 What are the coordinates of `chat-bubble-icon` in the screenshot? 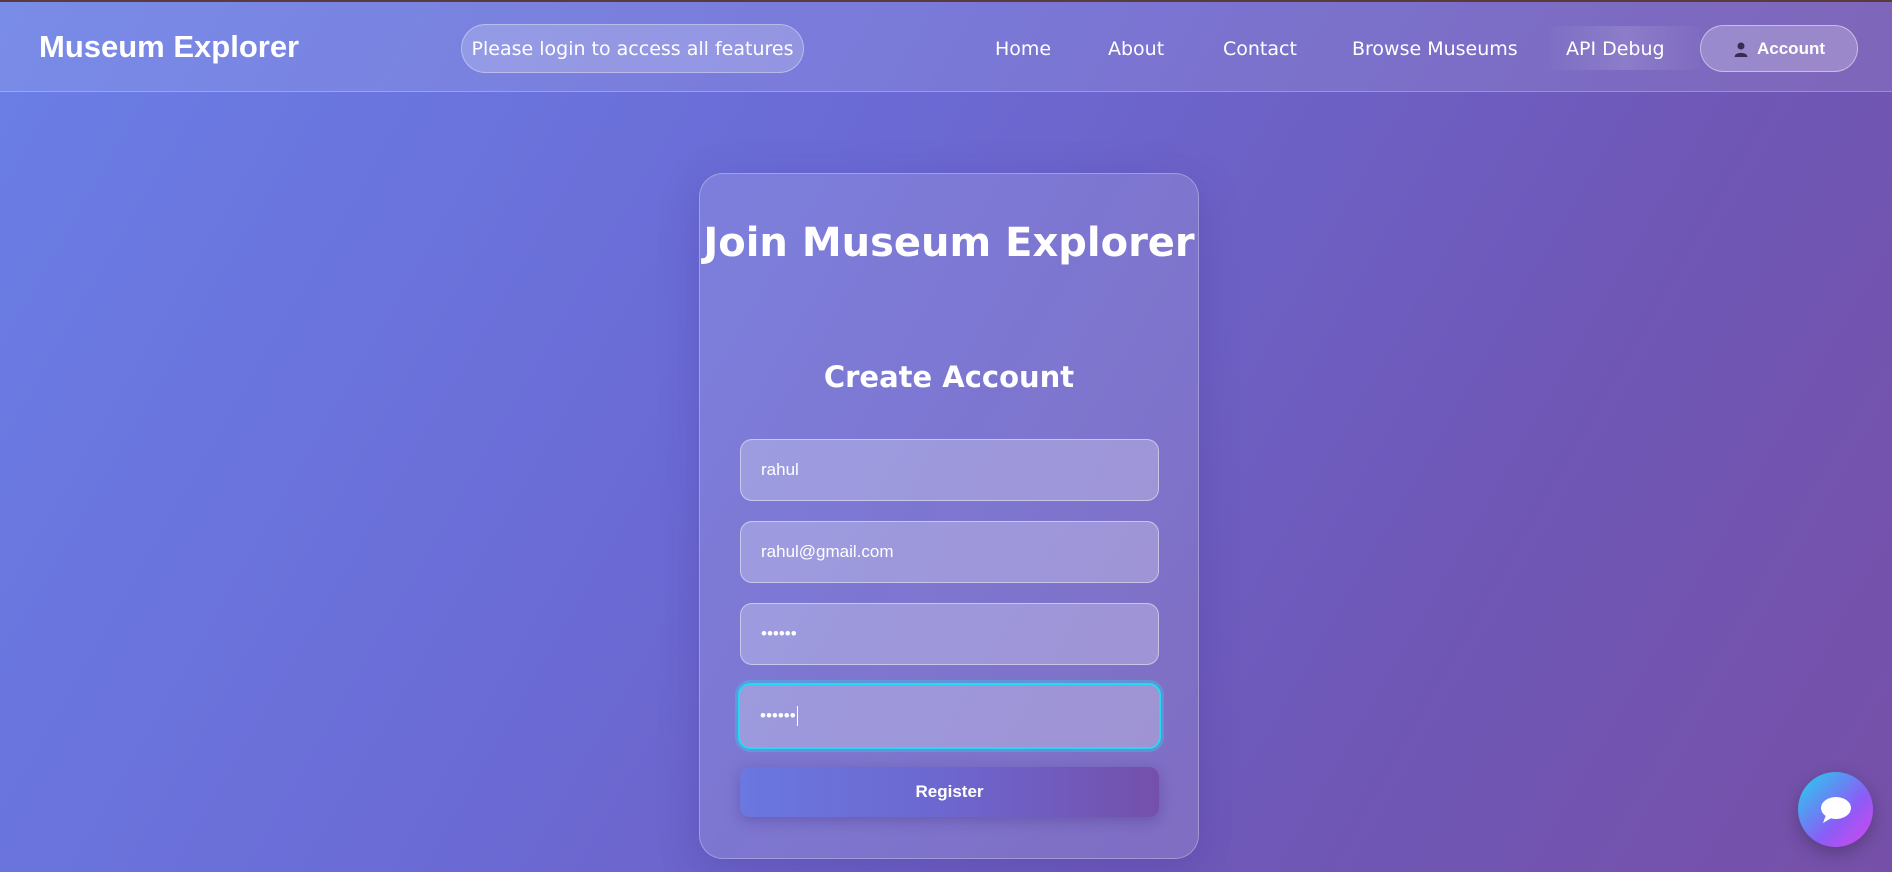 It's located at (1835, 809).